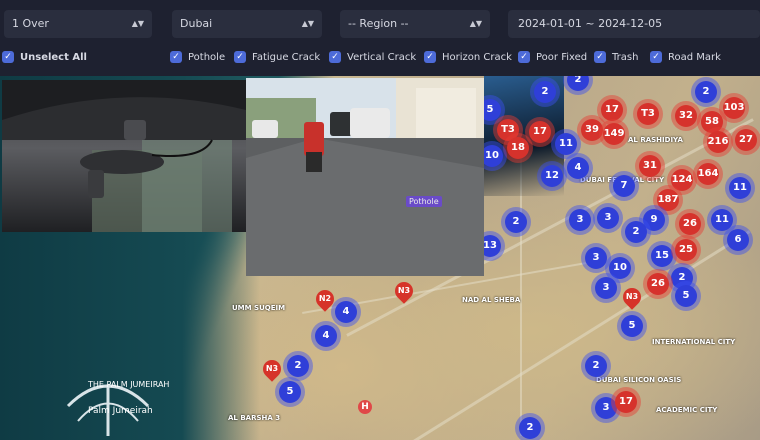 The image size is (760, 440). I want to click on map-cluster: 31, so click(650, 166).